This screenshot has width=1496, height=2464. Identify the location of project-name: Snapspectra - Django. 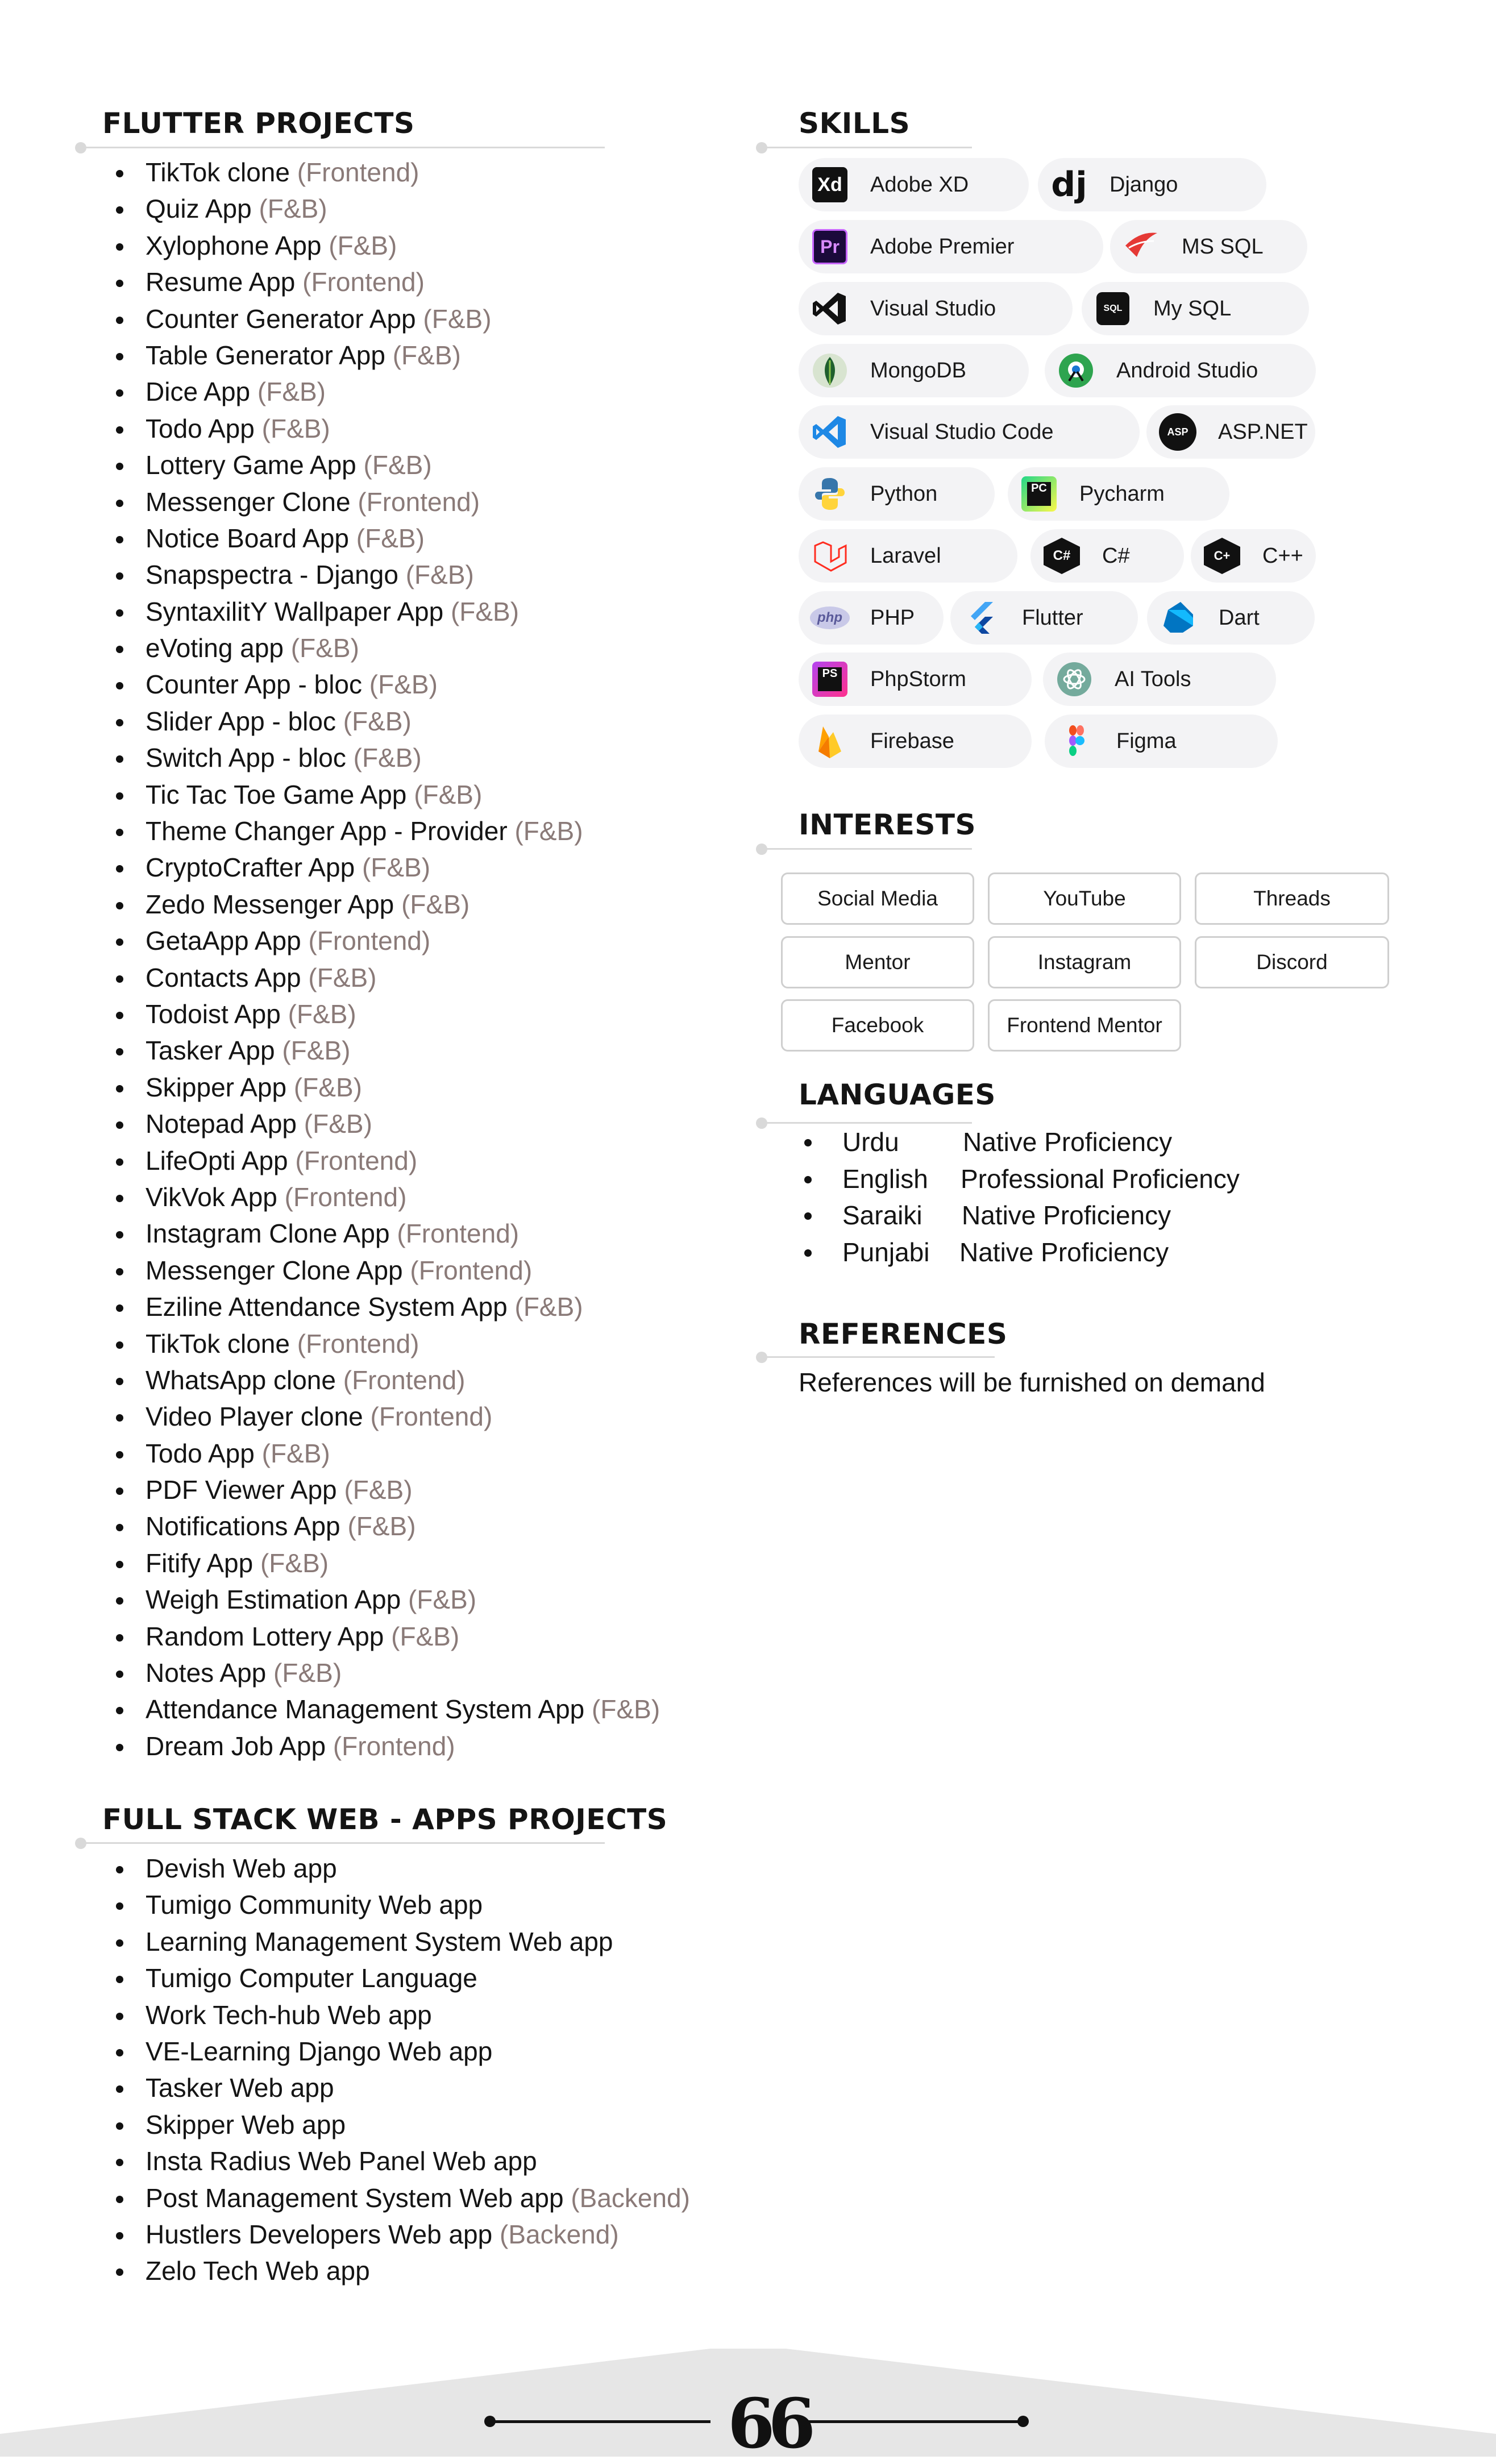
(272, 575).